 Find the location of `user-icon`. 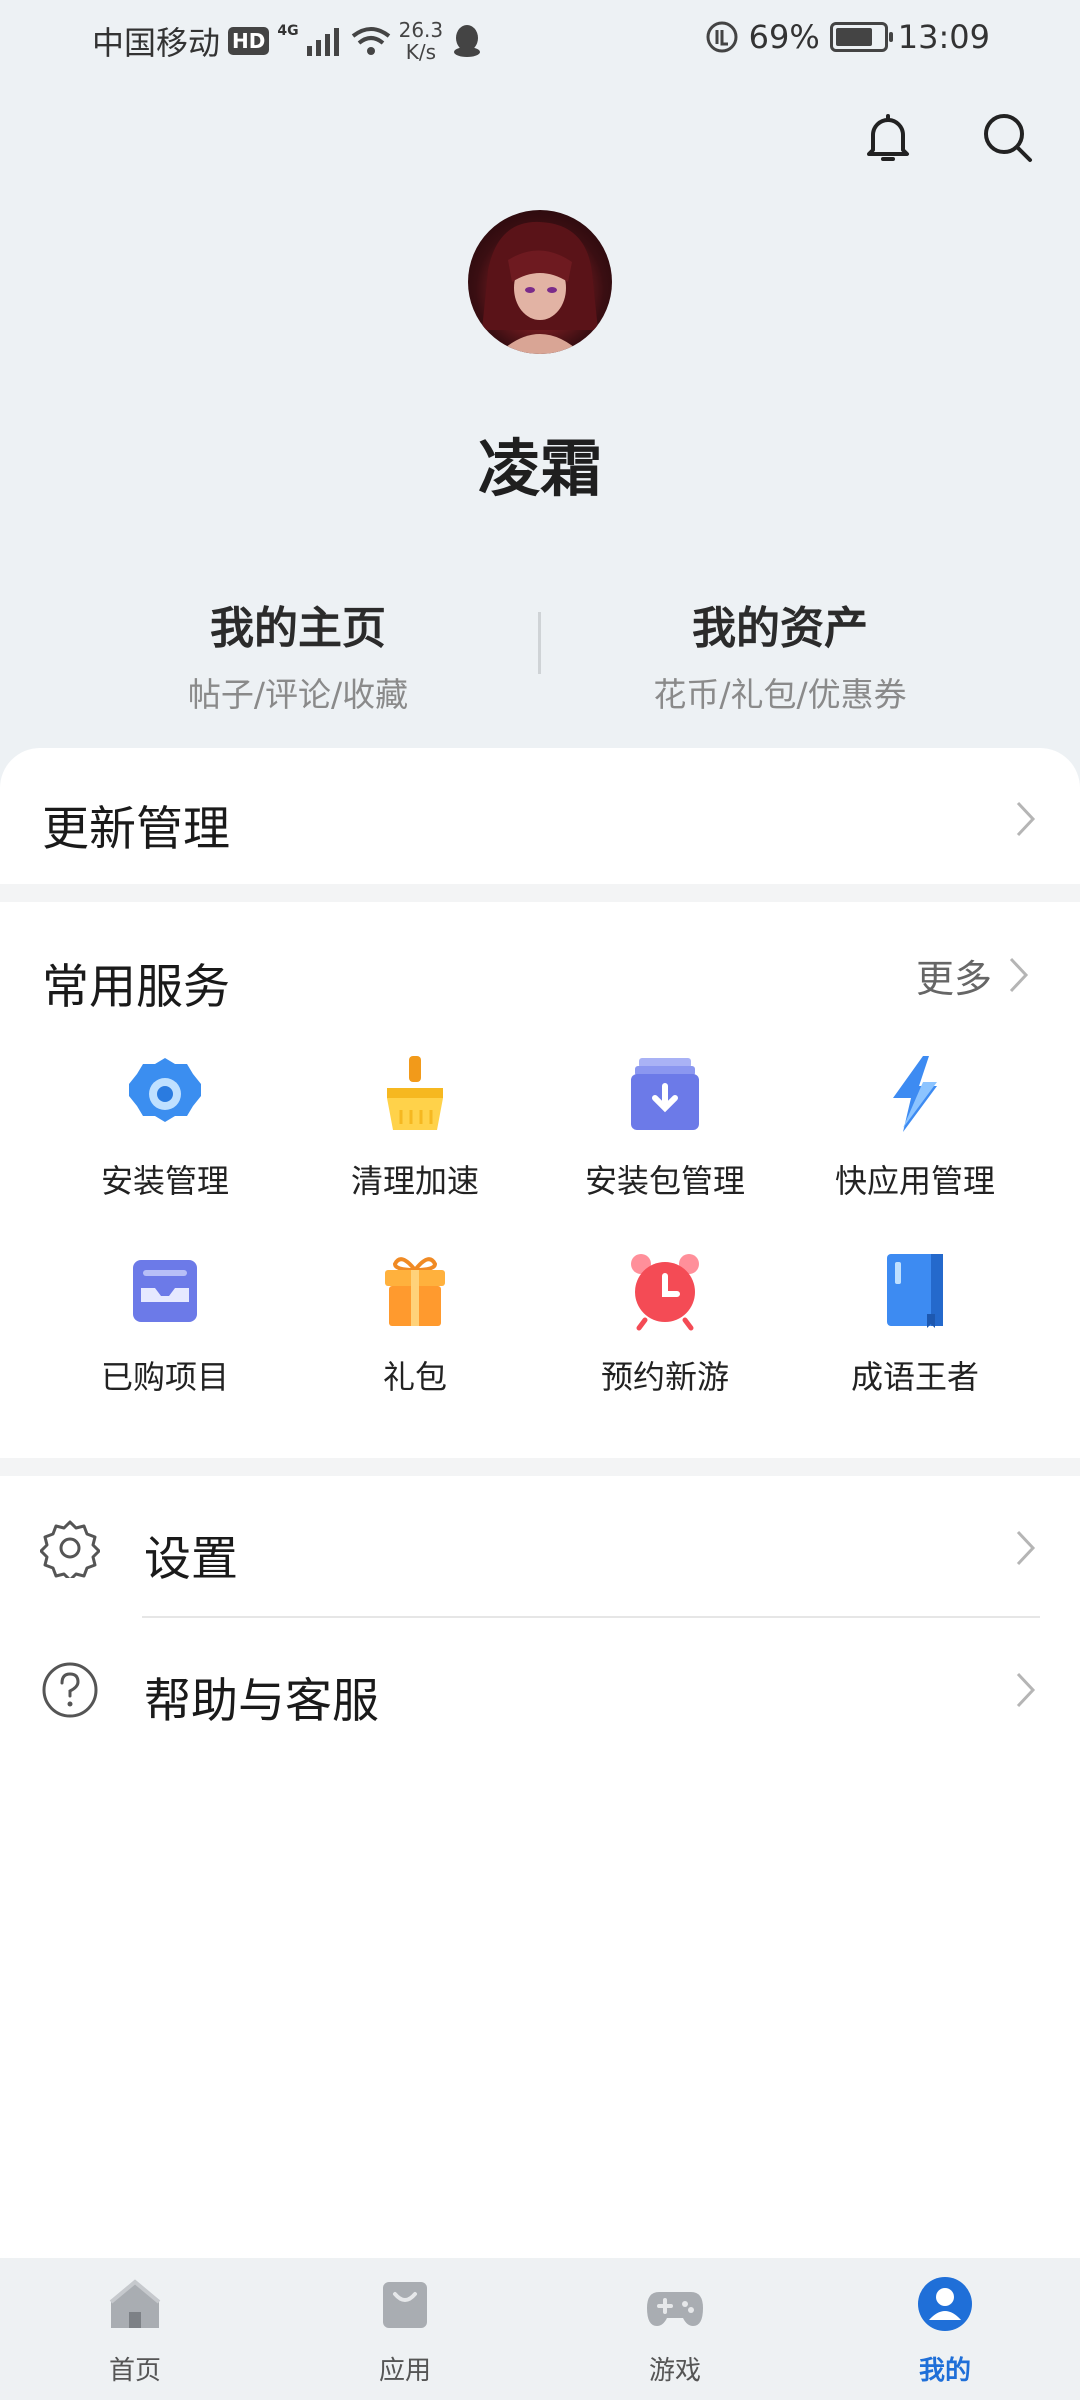

user-icon is located at coordinates (945, 2304).